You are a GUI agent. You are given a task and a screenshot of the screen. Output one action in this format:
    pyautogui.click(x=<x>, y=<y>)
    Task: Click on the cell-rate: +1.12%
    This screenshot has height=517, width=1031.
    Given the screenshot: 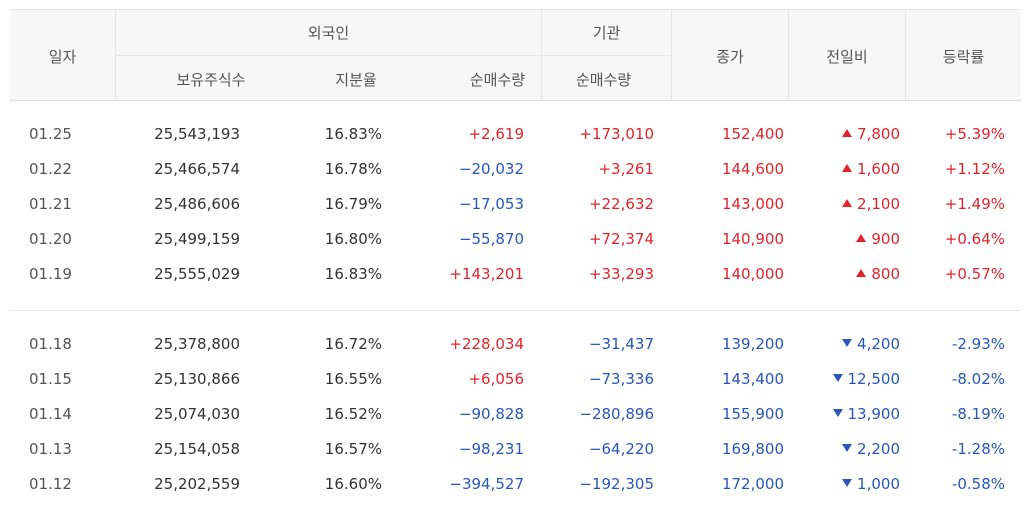 What is the action you would take?
    pyautogui.click(x=974, y=169)
    